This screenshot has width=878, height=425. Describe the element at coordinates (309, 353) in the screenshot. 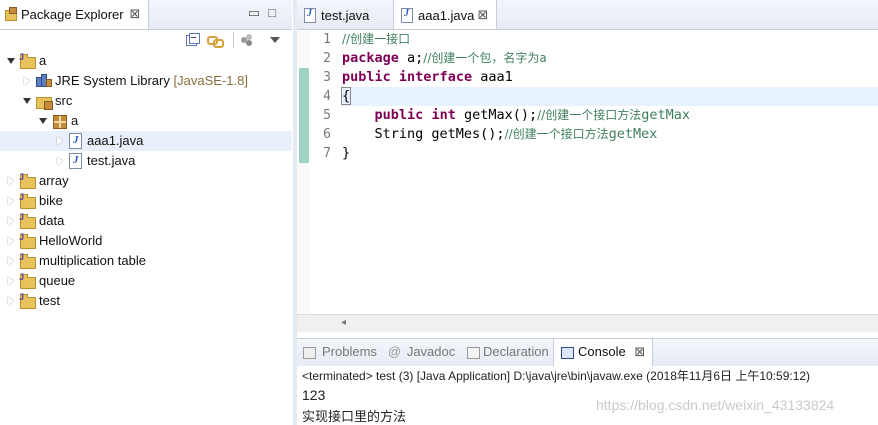

I see `problems-icon` at that location.